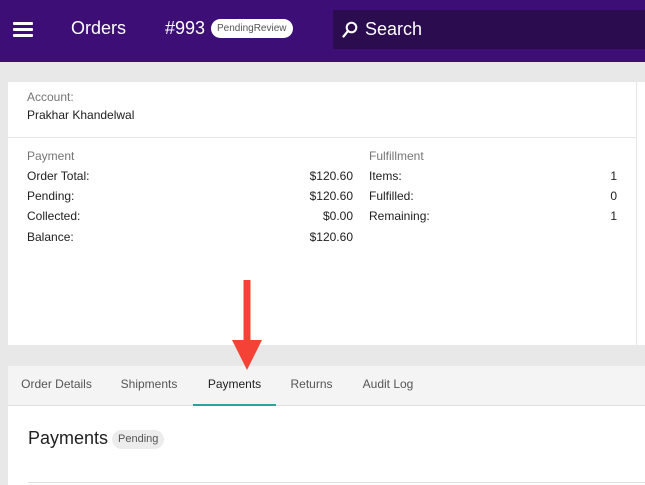  What do you see at coordinates (234, 386) in the screenshot?
I see `tab-payments: Payments` at bounding box center [234, 386].